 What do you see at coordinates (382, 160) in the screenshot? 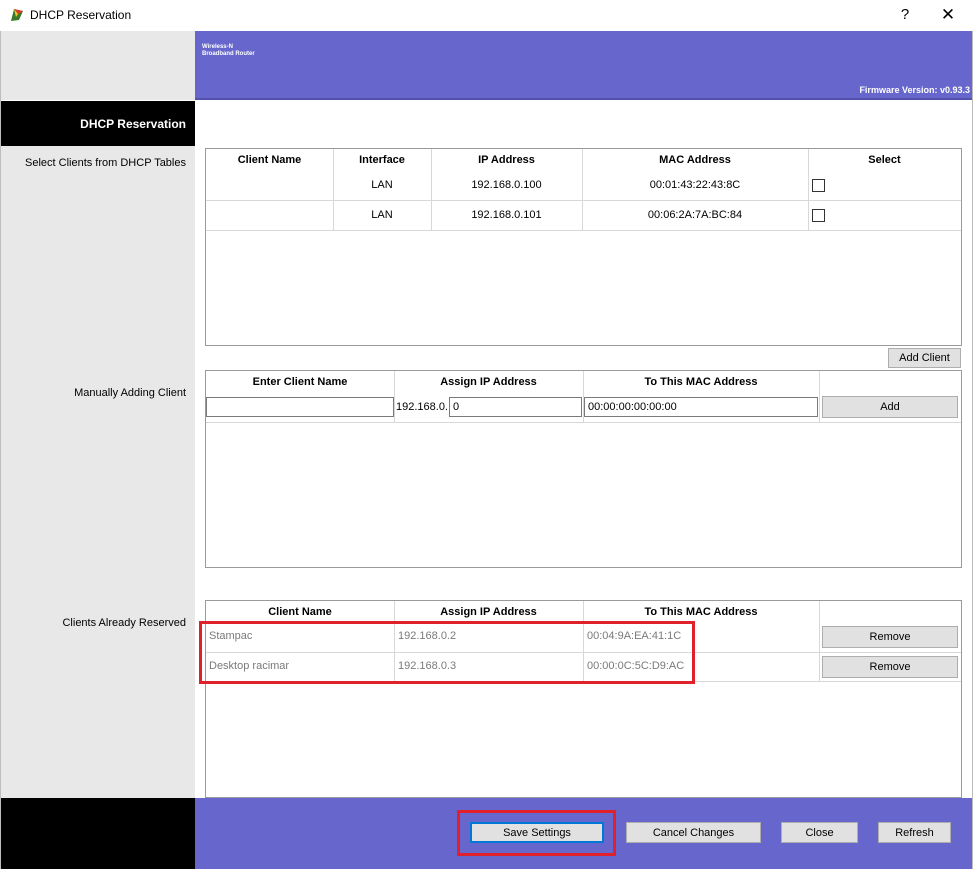
I see `column-header-interface: Interface` at bounding box center [382, 160].